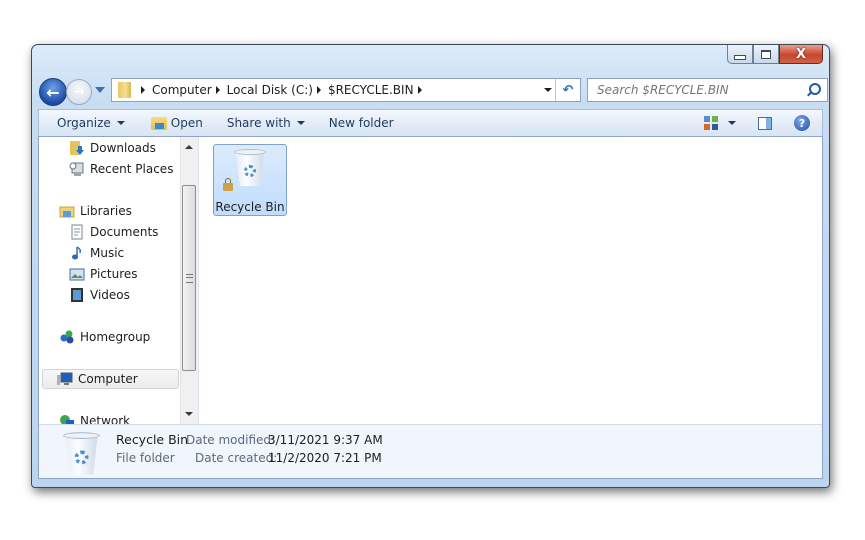 The height and width of the screenshot is (540, 865). Describe the element at coordinates (269, 90) in the screenshot. I see `breadcrumb-label: Local Disk (C:)` at that location.